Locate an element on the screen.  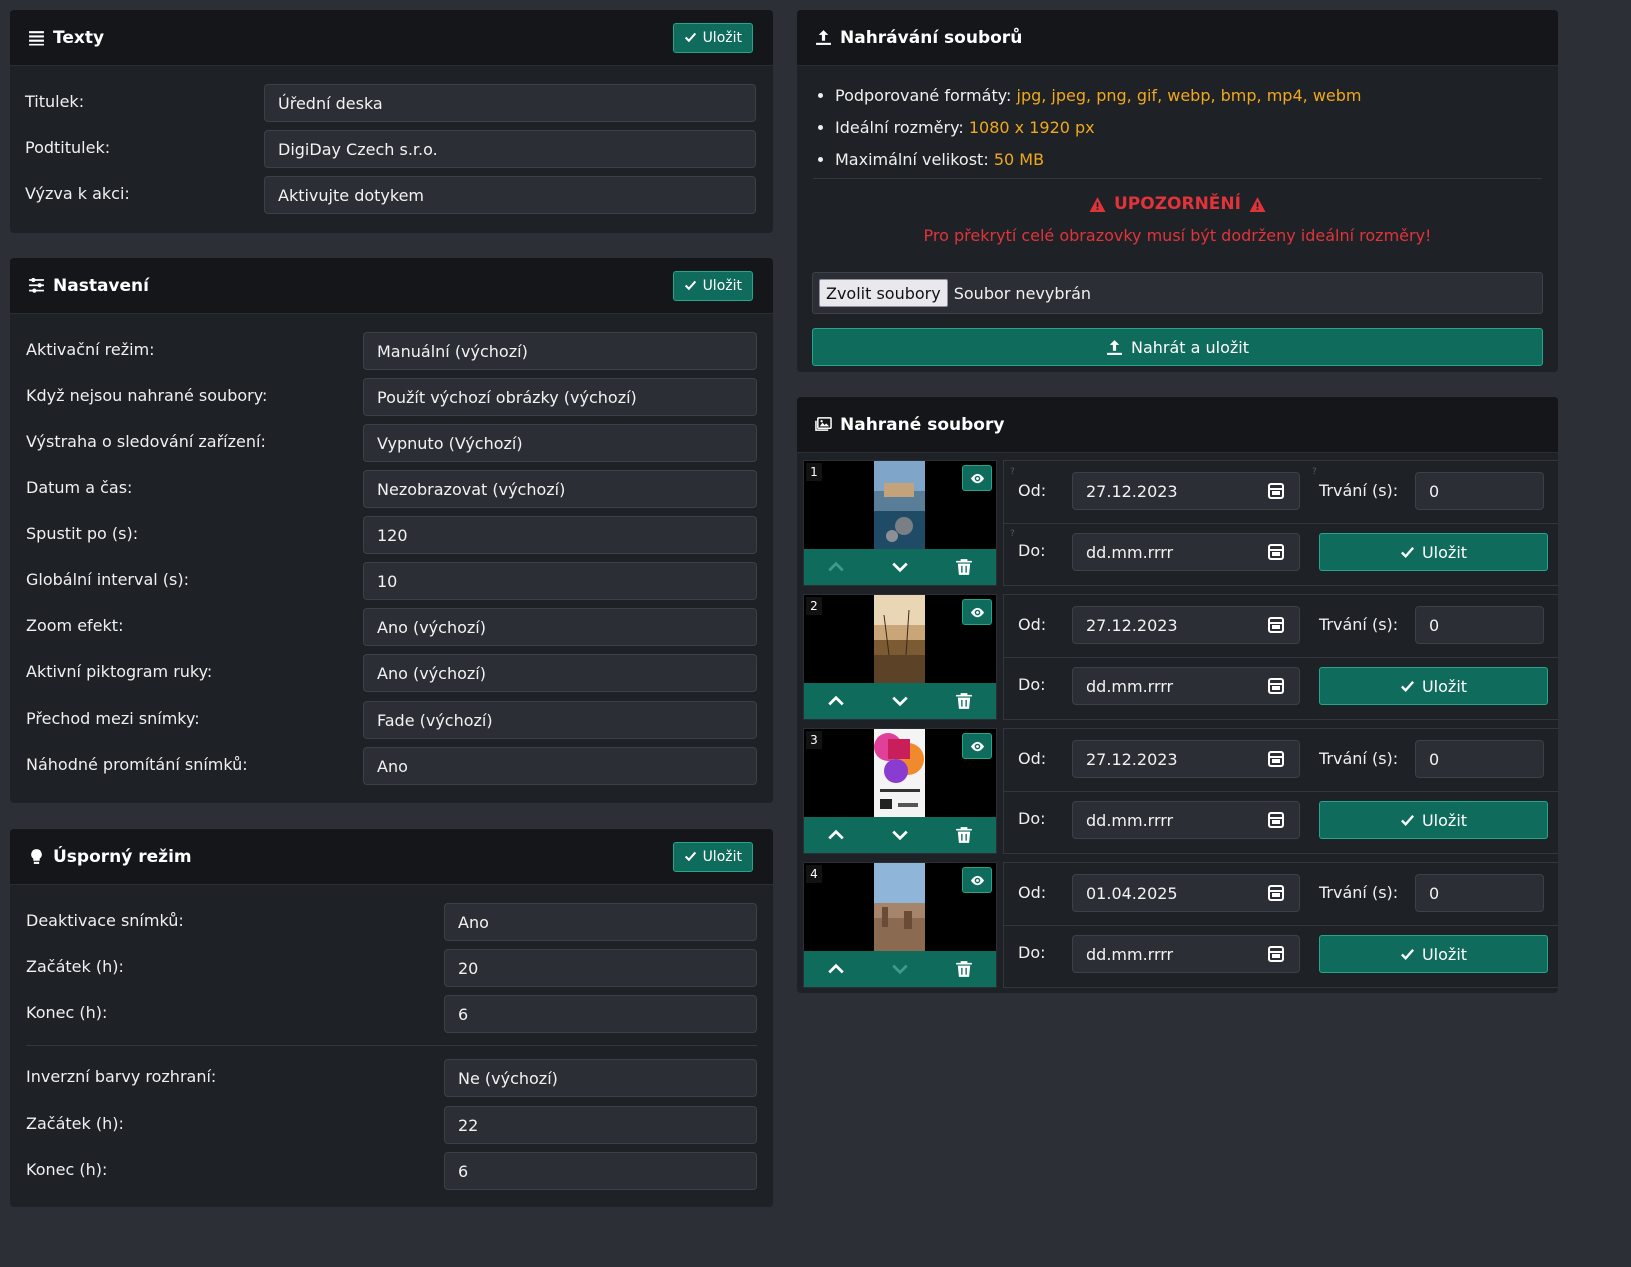
podtitulek-input: DigiDay Czech s.r.o. is located at coordinates (510, 149).